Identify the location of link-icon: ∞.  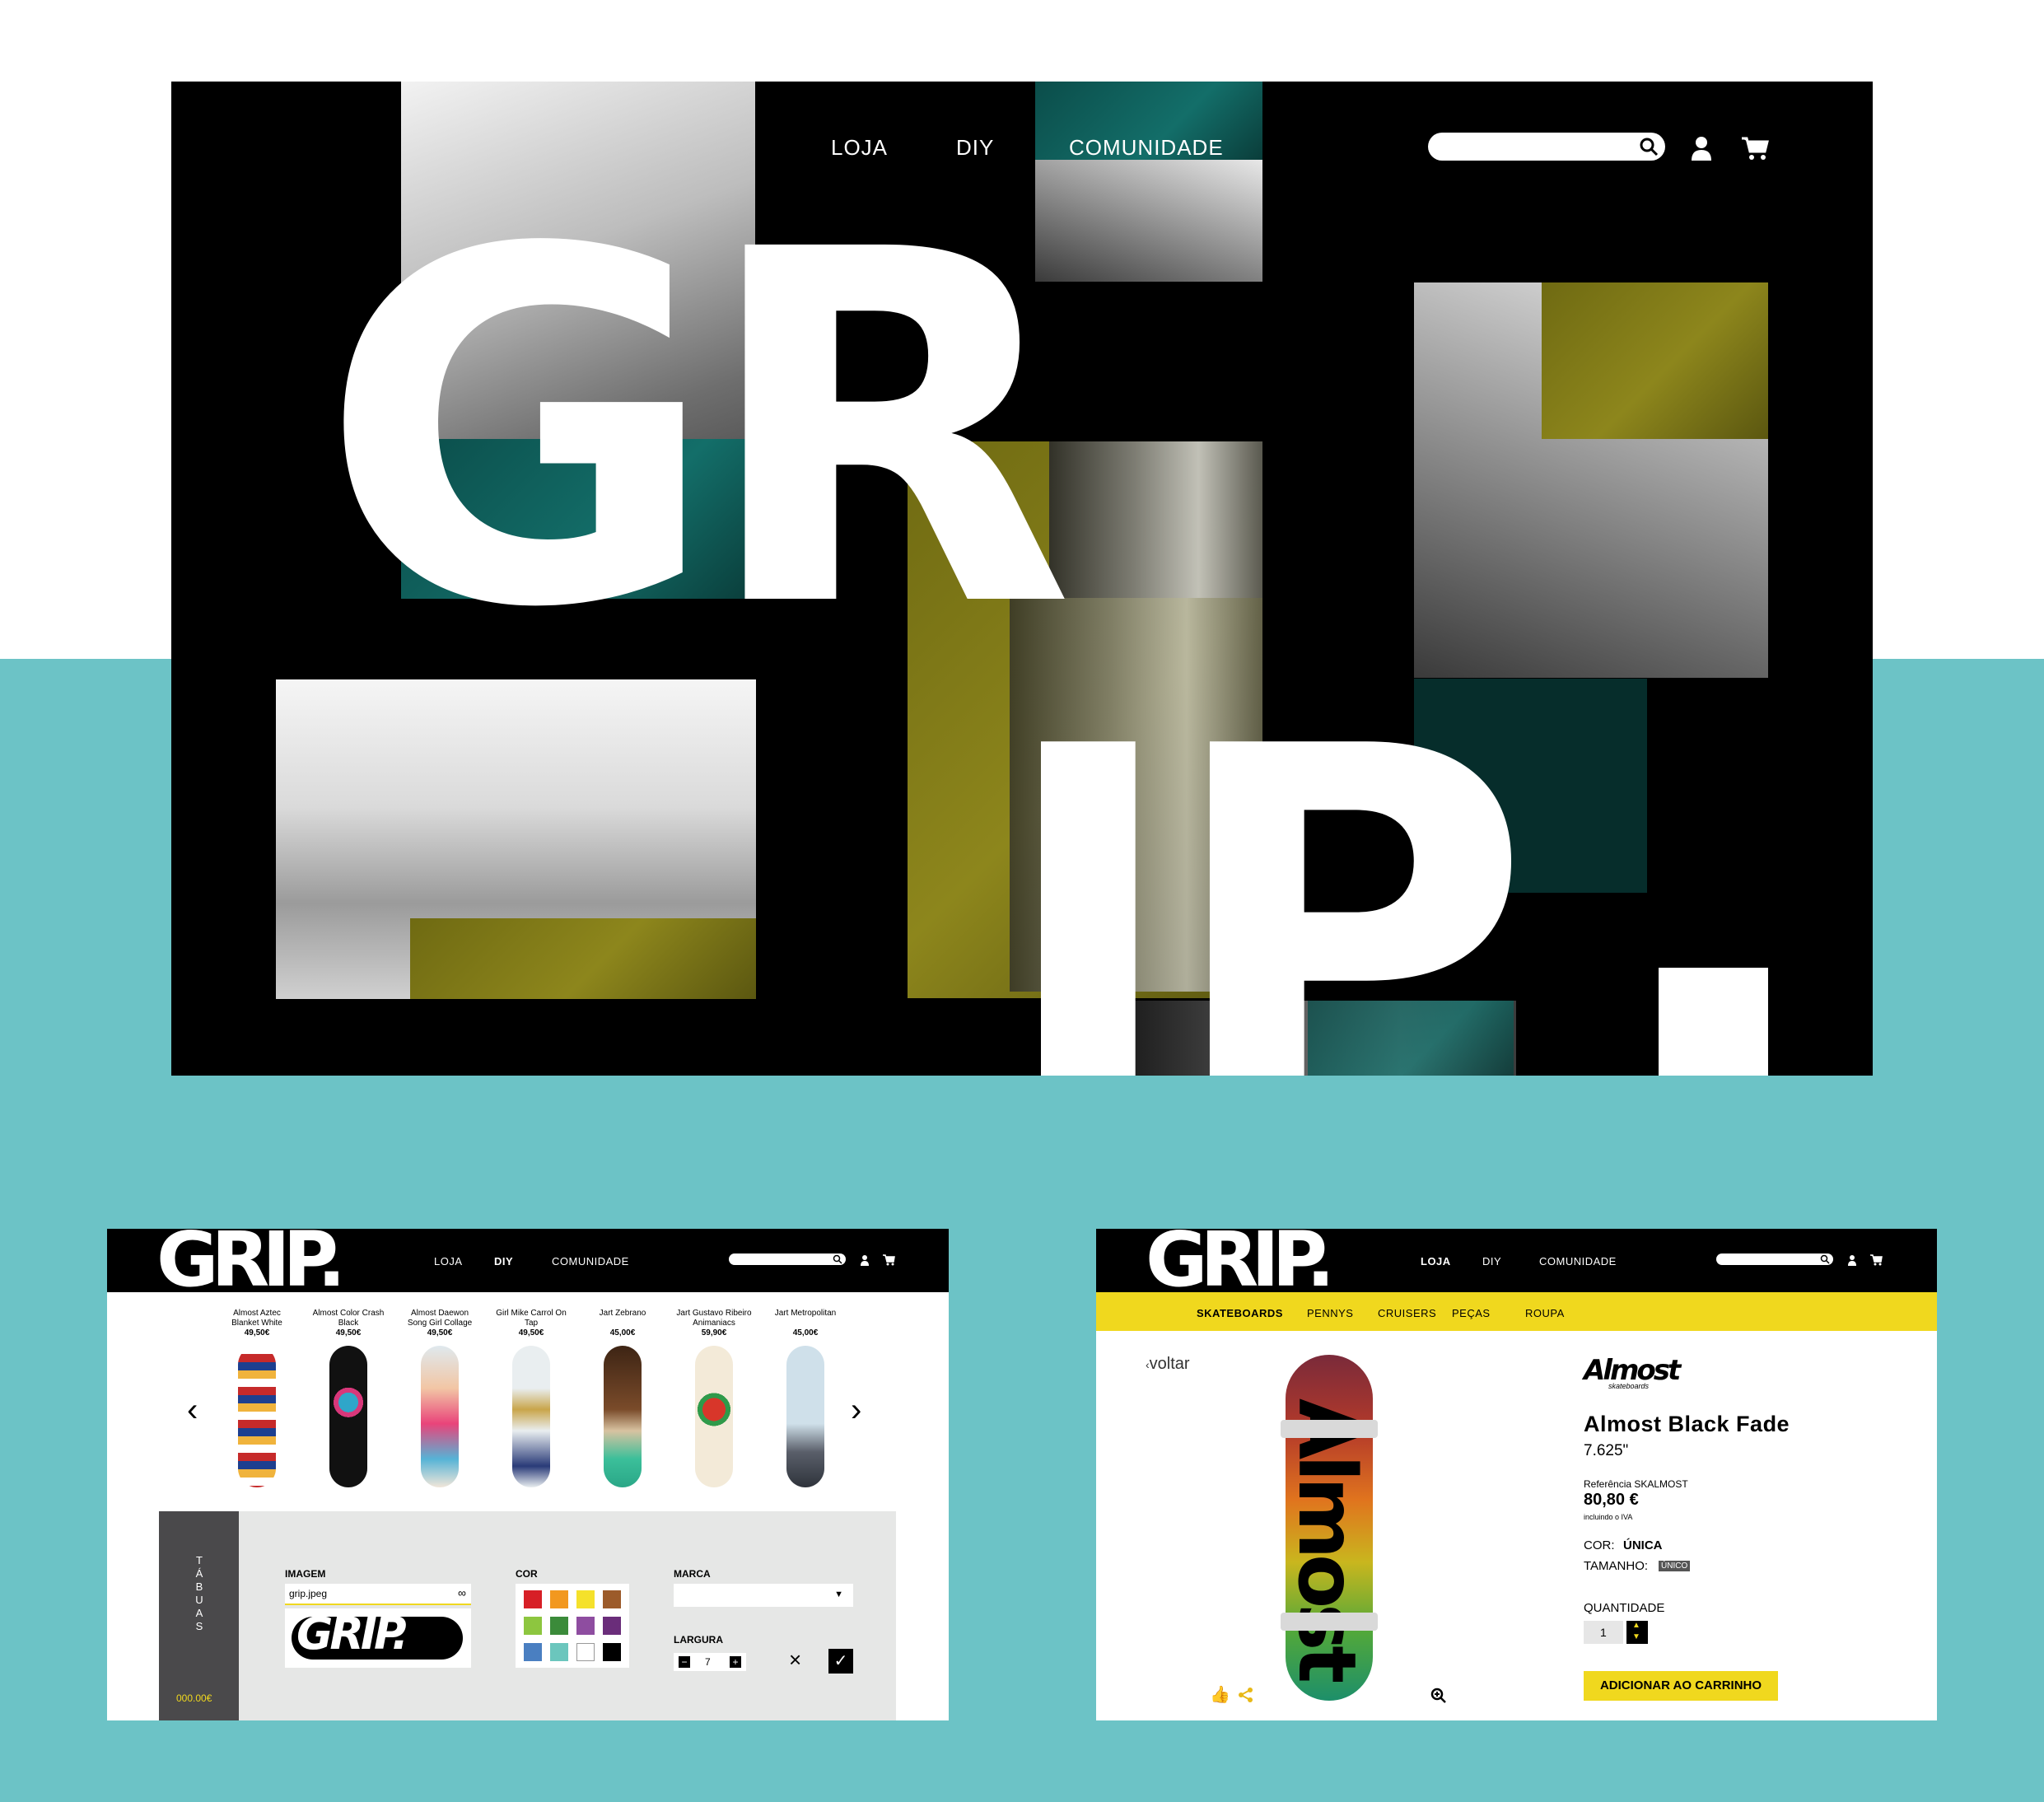
(462, 1593).